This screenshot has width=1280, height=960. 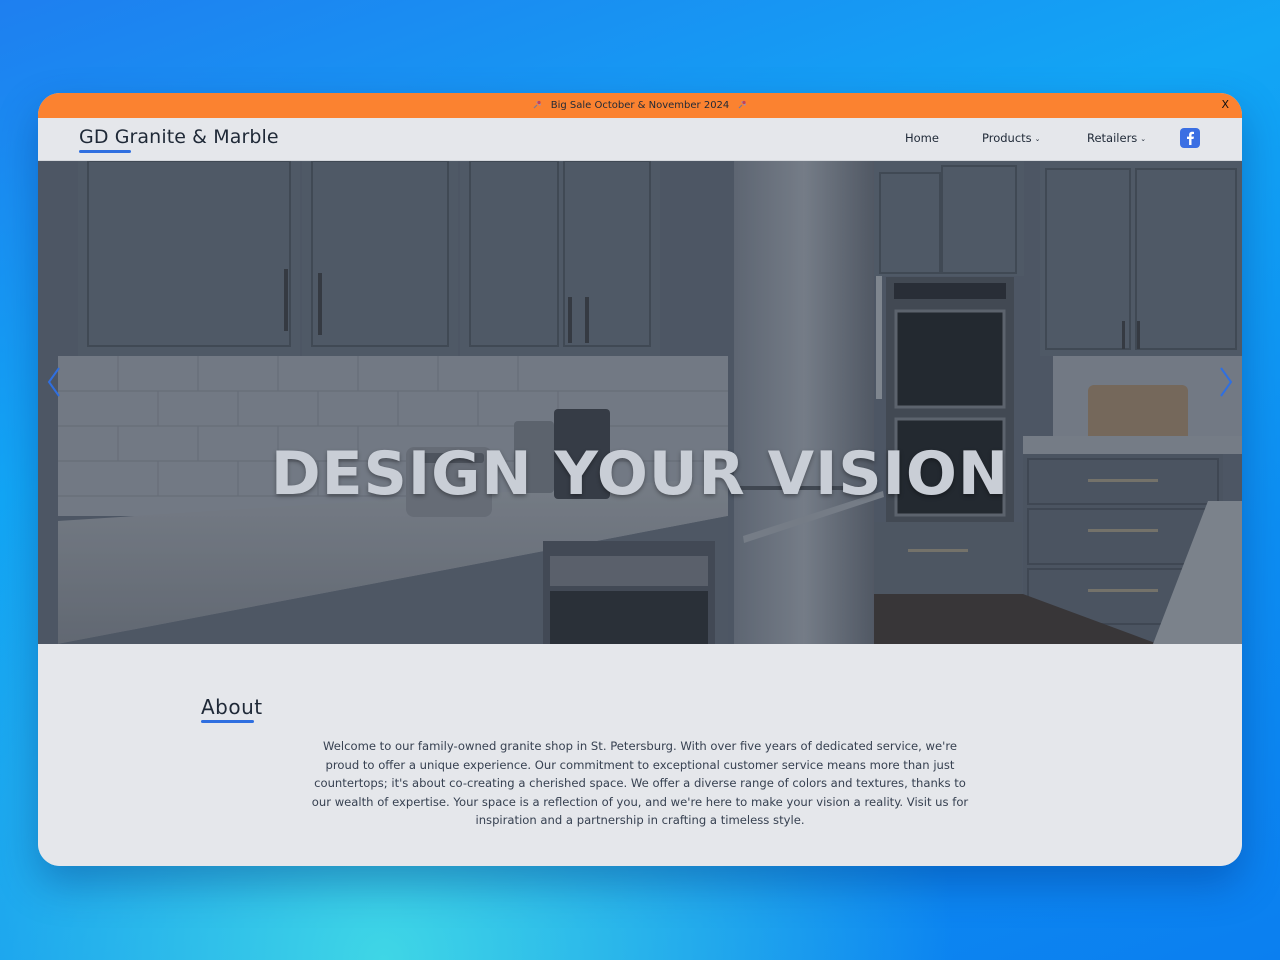 I want to click on nav-item-label: Home, so click(x=922, y=138).